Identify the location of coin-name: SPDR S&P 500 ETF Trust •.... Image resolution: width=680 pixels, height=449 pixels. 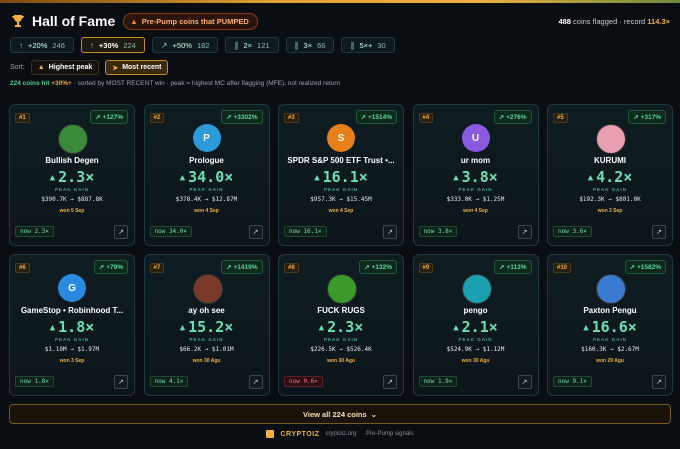
(341, 160).